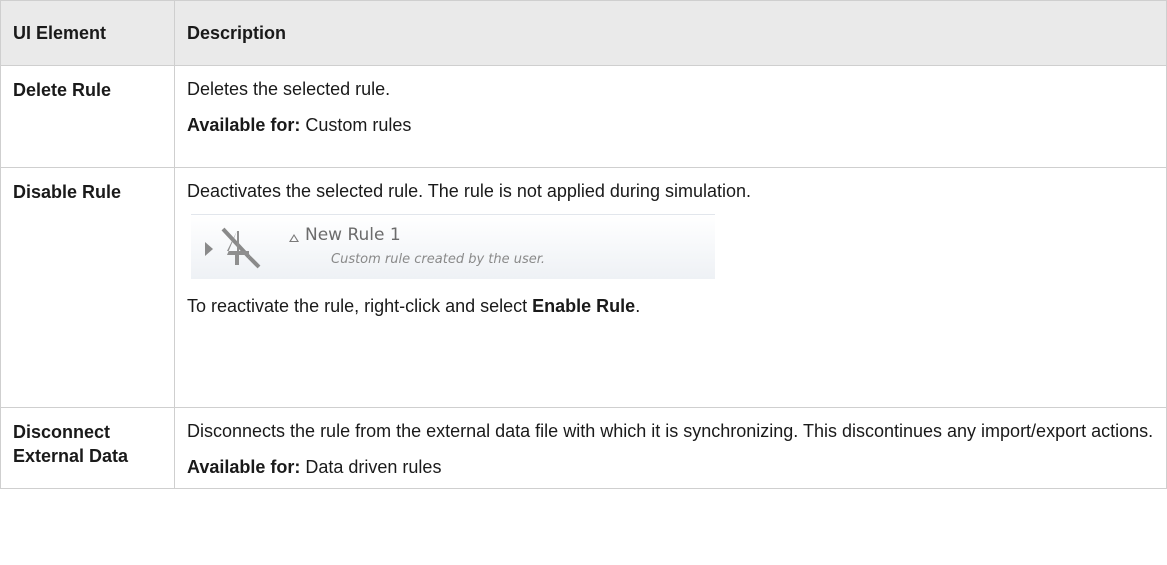  Describe the element at coordinates (584, 306) in the screenshot. I see `enable-rule-label: Enable Rule` at that location.